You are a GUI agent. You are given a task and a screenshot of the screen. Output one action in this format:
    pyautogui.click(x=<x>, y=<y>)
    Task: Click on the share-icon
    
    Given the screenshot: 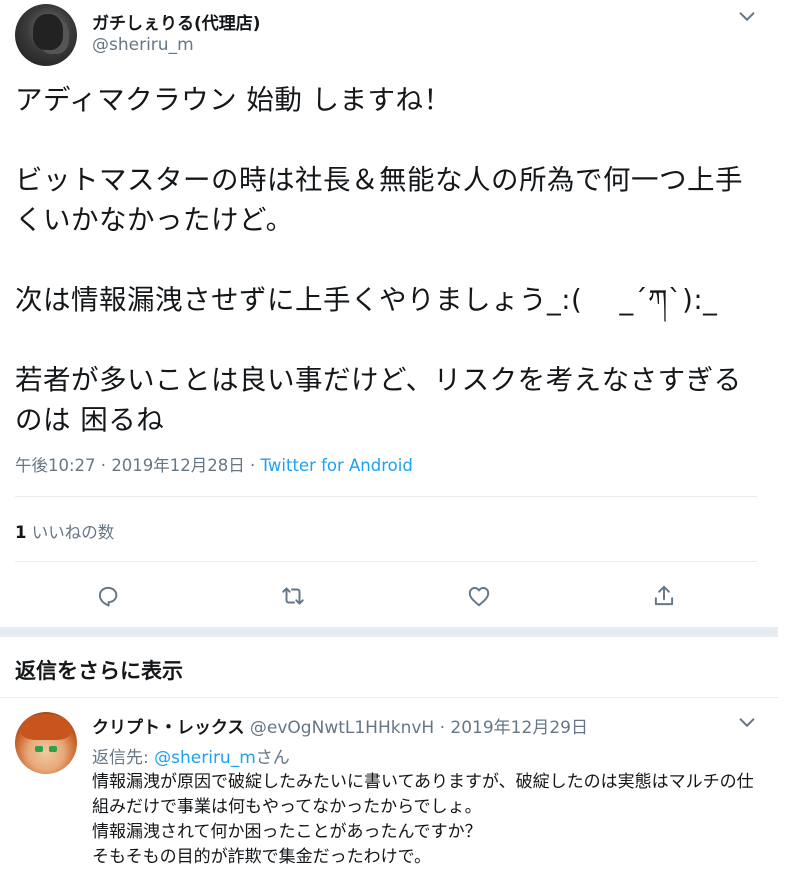 What is the action you would take?
    pyautogui.click(x=664, y=596)
    